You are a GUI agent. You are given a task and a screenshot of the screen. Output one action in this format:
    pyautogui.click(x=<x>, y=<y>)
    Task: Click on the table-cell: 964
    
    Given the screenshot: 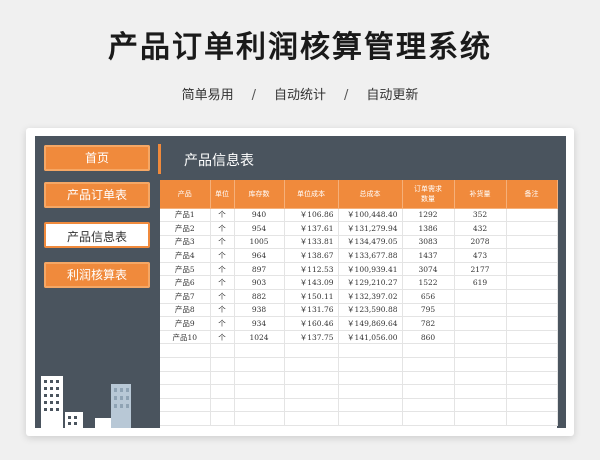 What is the action you would take?
    pyautogui.click(x=259, y=255)
    